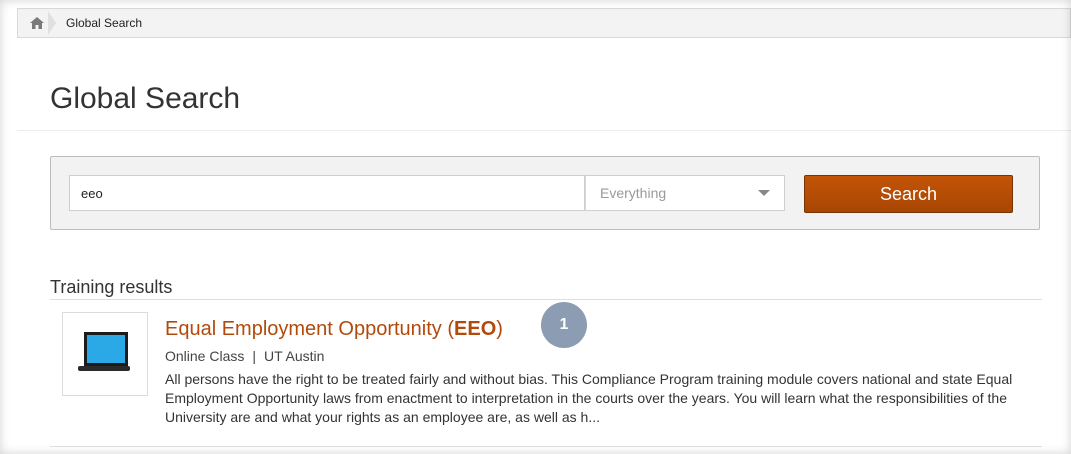  What do you see at coordinates (544, 23) in the screenshot?
I see `breadcrumb: Global Search` at bounding box center [544, 23].